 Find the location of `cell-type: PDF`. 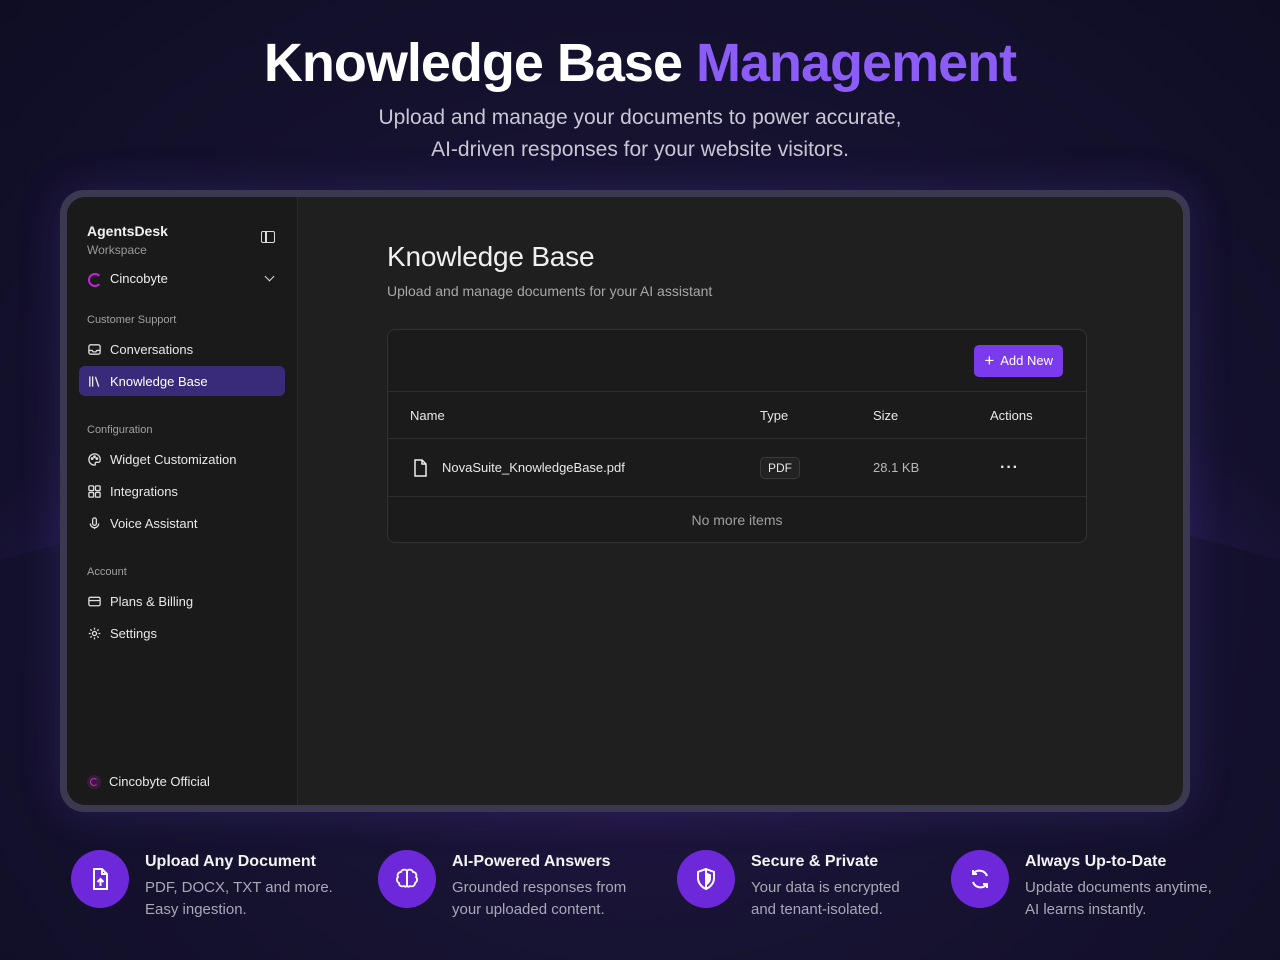

cell-type: PDF is located at coordinates (816, 467).